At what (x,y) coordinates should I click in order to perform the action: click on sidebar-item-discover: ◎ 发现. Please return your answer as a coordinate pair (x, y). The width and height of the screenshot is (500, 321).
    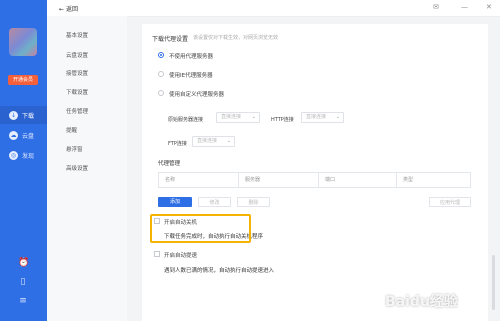
    Looking at the image, I should click on (23, 155).